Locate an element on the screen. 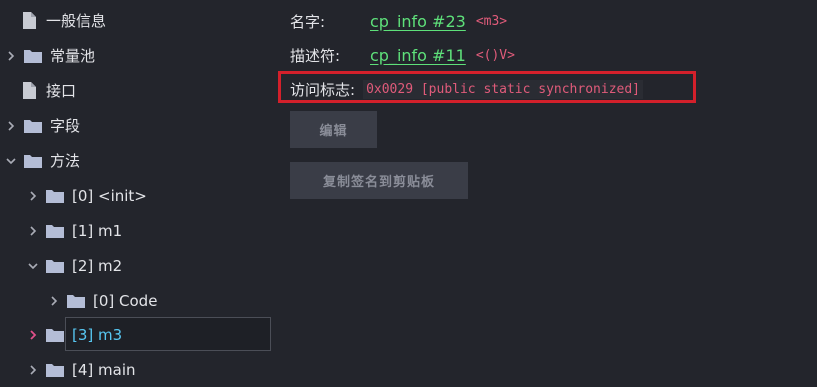  tree-item-method-m3: [3] m3 is located at coordinates (74, 334).